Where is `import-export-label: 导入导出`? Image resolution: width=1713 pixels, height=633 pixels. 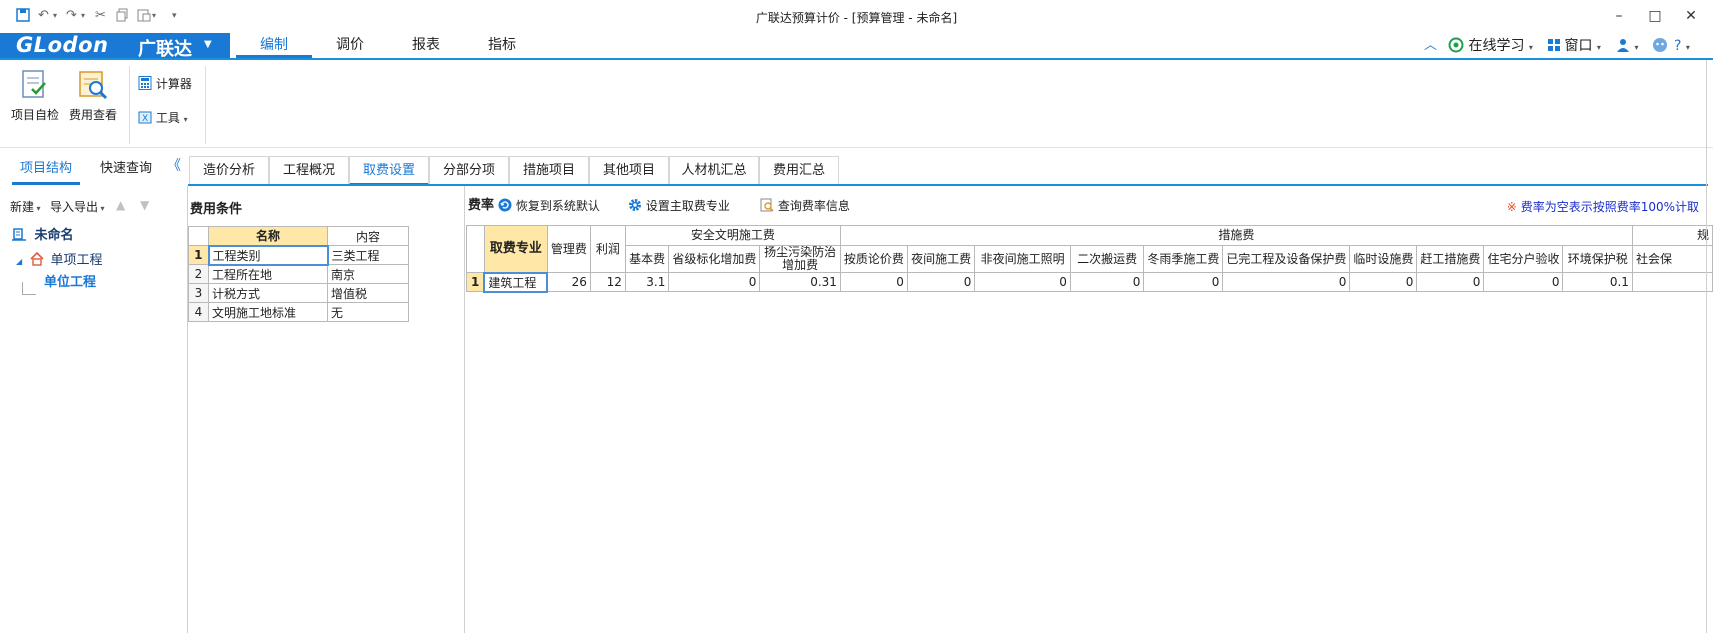 import-export-label: 导入导出 is located at coordinates (74, 207).